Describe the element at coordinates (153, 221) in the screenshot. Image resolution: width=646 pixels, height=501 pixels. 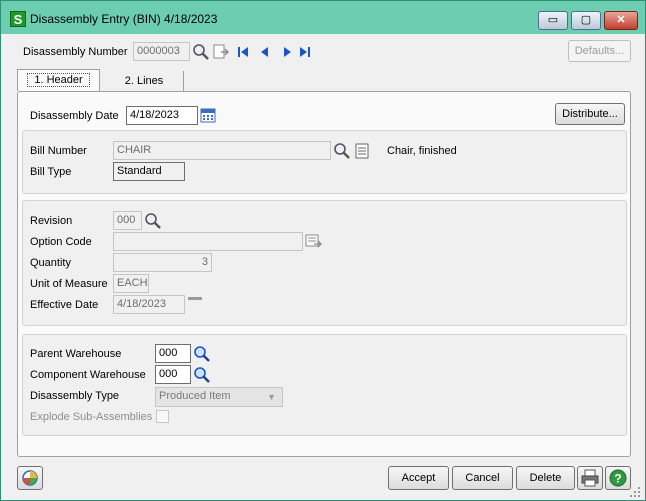
I see `revision-search-icon` at that location.